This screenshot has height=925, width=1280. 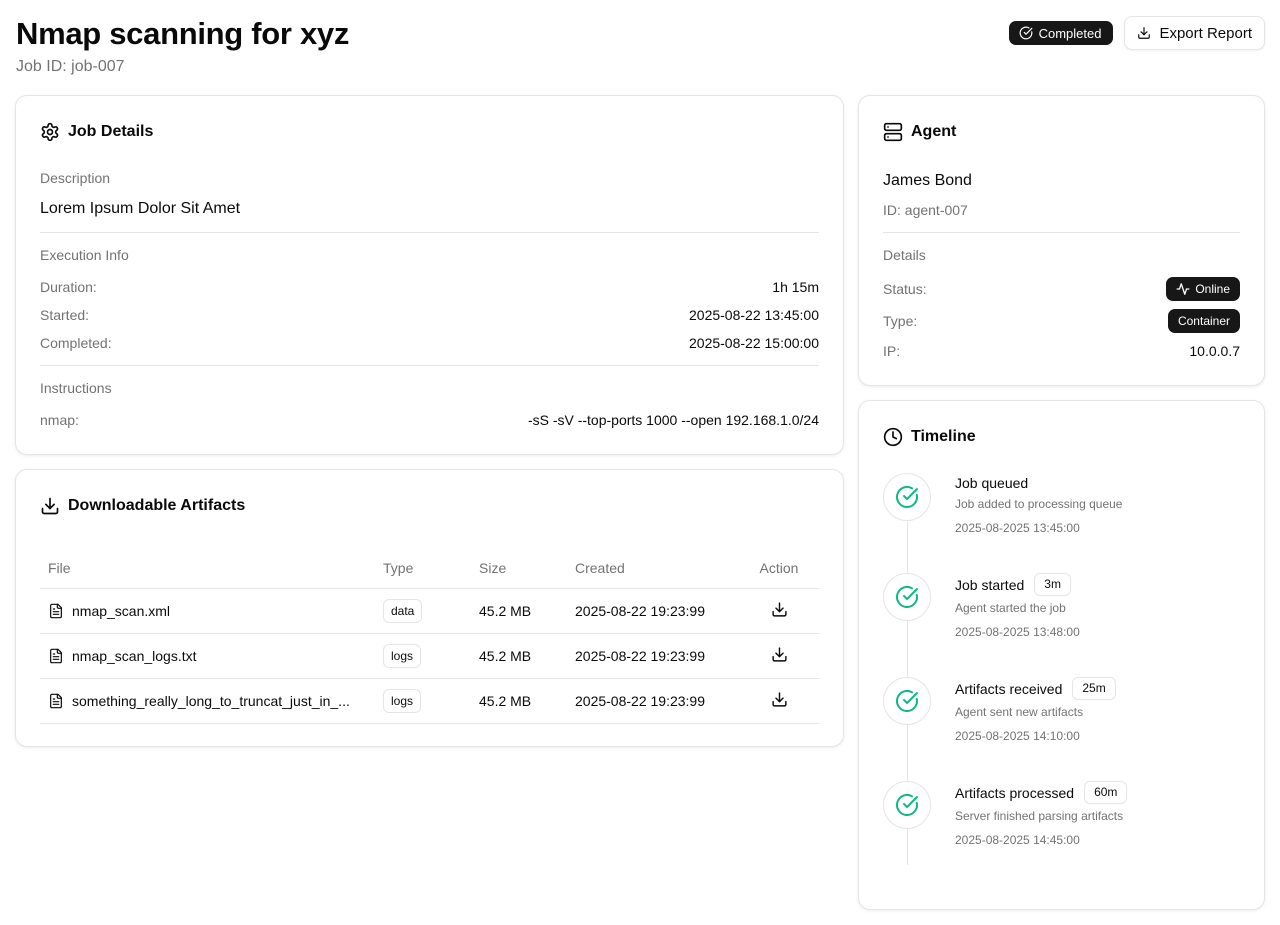 I want to click on event-time: 2025-08-2025 14:10:00, so click(x=1017, y=736).